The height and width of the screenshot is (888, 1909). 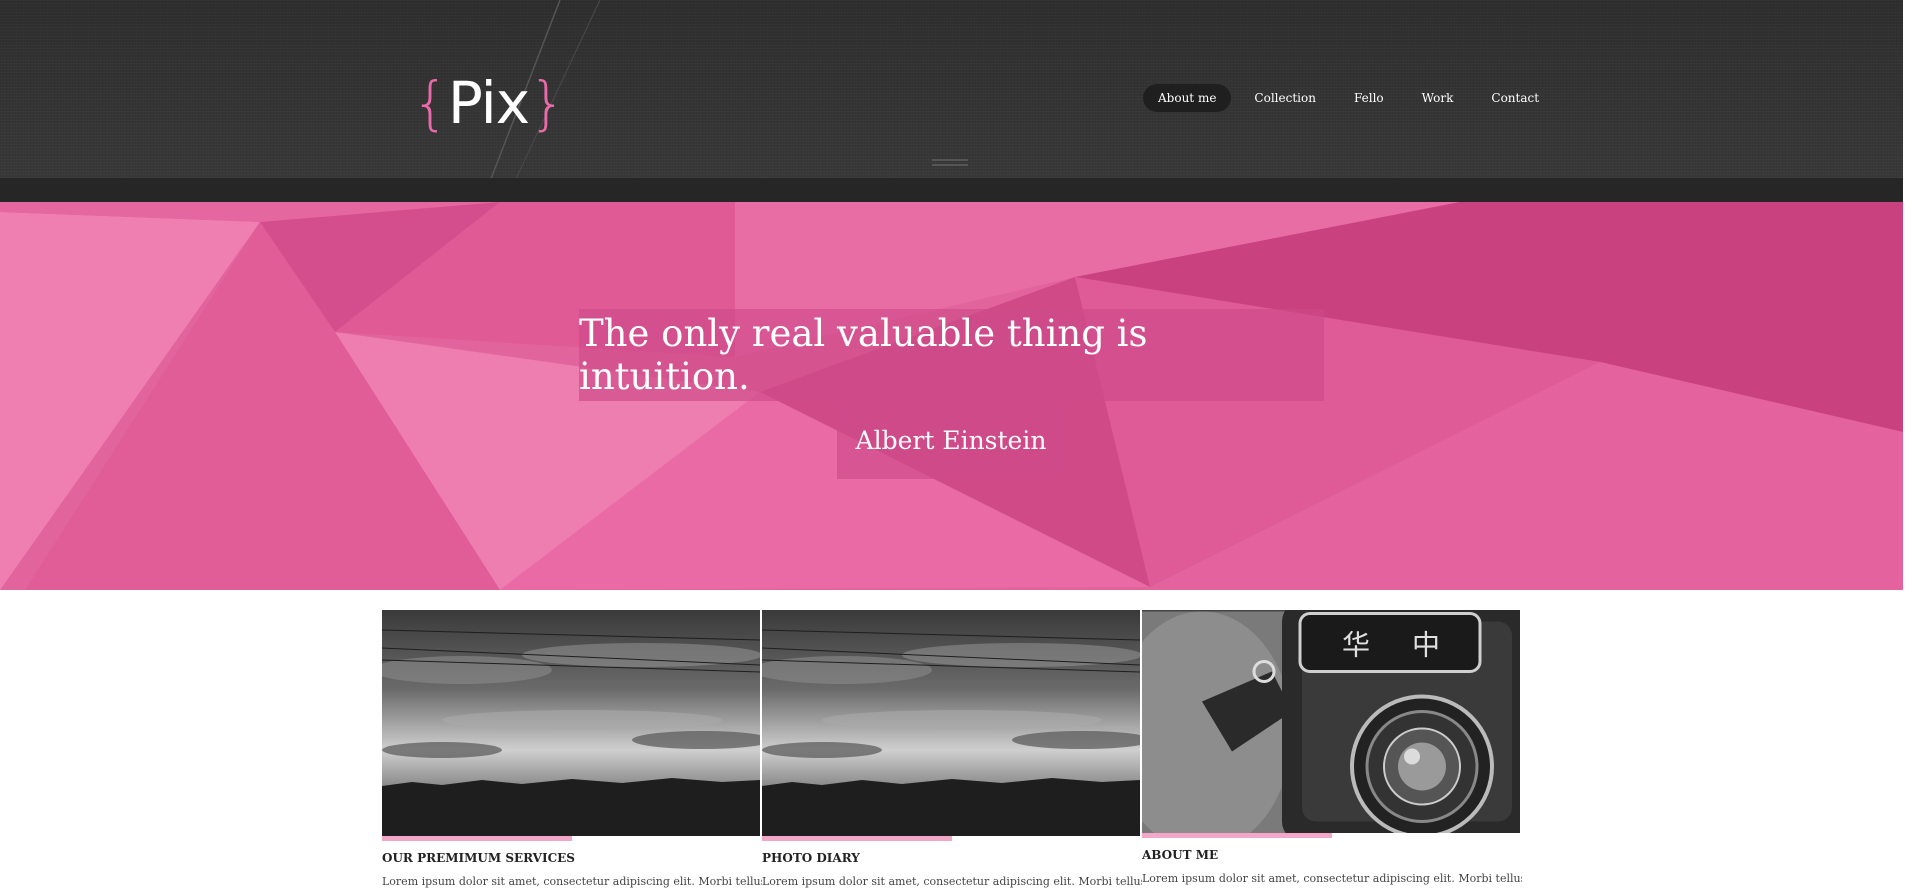 I want to click on nav-item-contact: Contact, so click(x=1515, y=98).